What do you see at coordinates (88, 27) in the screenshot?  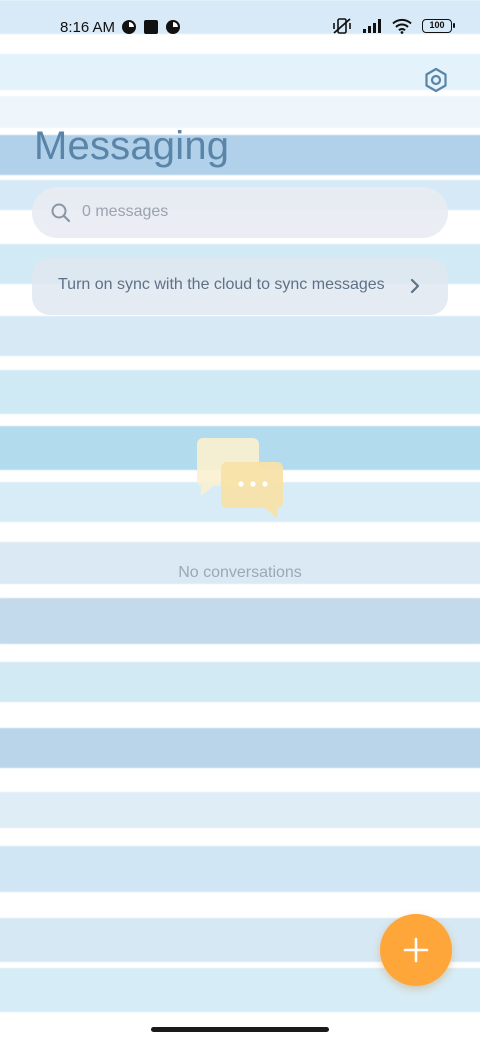 I see `status-time: 8:16 AM` at bounding box center [88, 27].